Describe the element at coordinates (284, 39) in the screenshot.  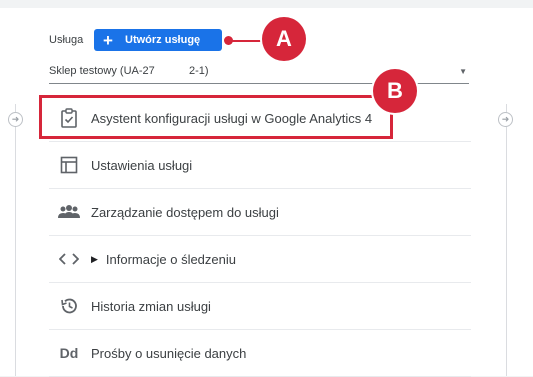
I see `annotation-marker-a: A` at that location.